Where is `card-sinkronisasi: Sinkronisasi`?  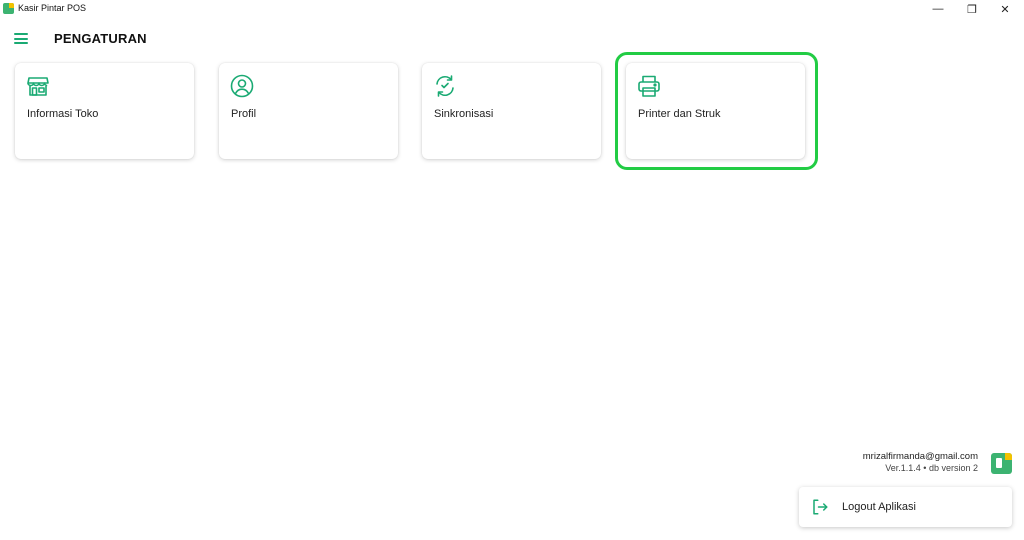 card-sinkronisasi: Sinkronisasi is located at coordinates (511, 111).